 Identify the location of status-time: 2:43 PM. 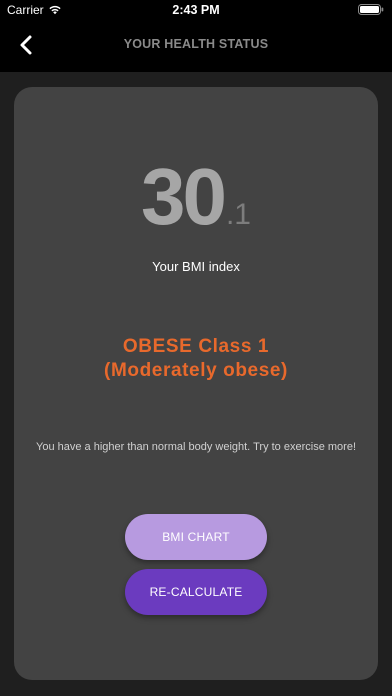
(196, 10).